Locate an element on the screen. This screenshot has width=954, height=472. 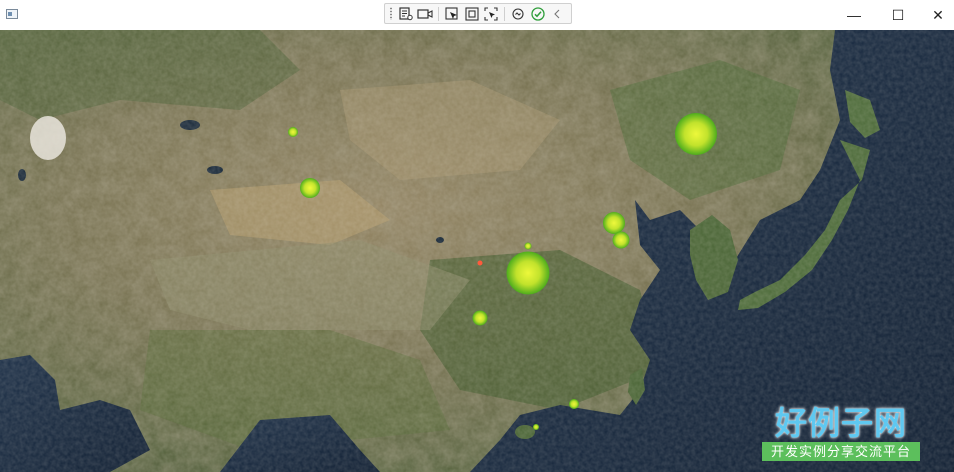
map-marker is located at coordinates (480, 263).